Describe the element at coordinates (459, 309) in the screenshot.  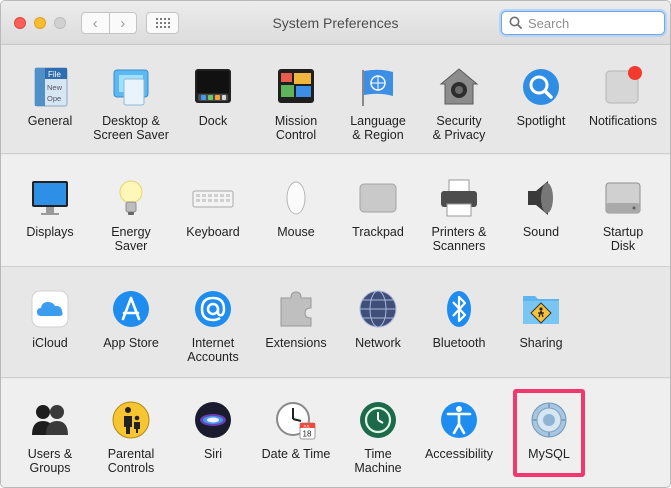
I see `bluetooth-icon` at that location.